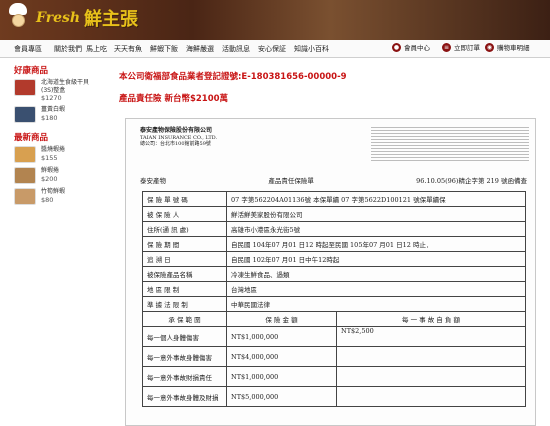 The height and width of the screenshot is (426, 550). What do you see at coordinates (507, 47) in the screenshot?
I see `cart-link: ◉ 購物車明細` at bounding box center [507, 47].